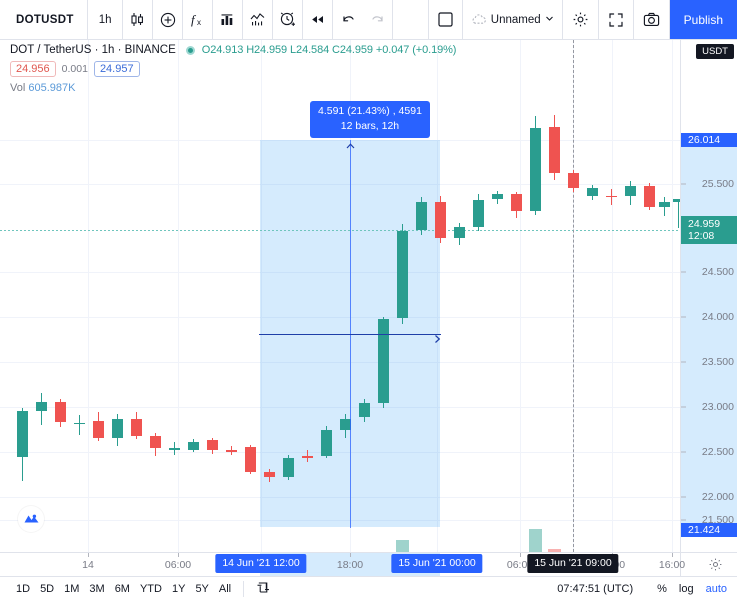 The height and width of the screenshot is (601, 737). What do you see at coordinates (225, 589) in the screenshot?
I see `range-button-all: All` at bounding box center [225, 589].